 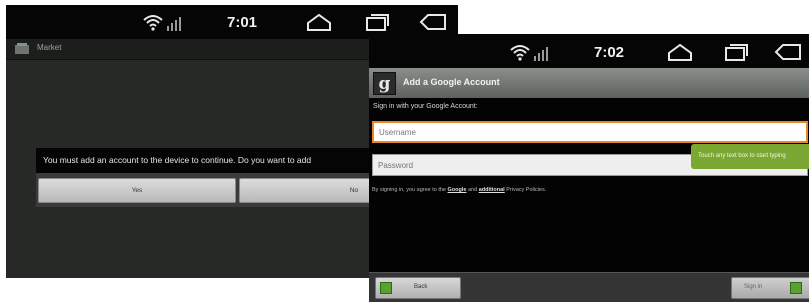 I want to click on status-bar: 7:02, so click(x=589, y=51).